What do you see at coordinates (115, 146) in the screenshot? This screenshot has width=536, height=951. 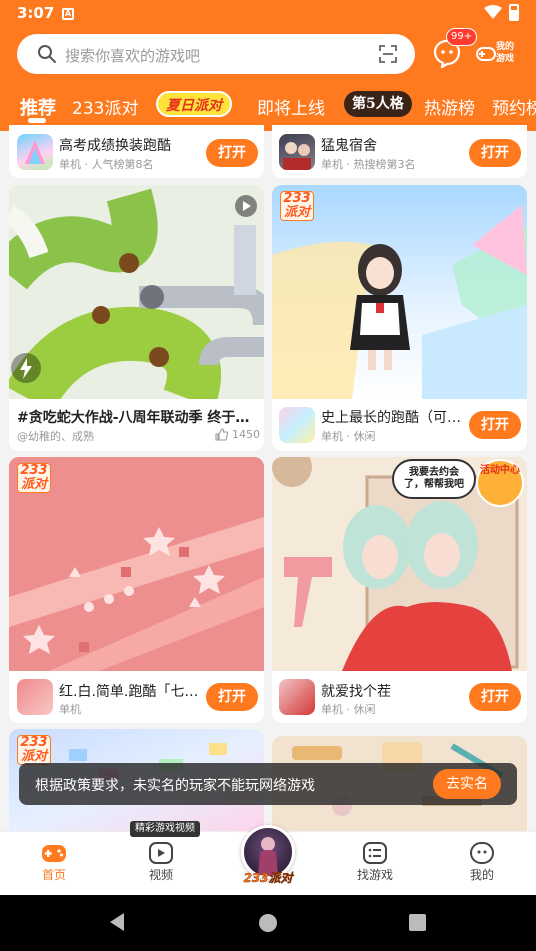 I see `game-name: 高考成绩换装跑酷` at bounding box center [115, 146].